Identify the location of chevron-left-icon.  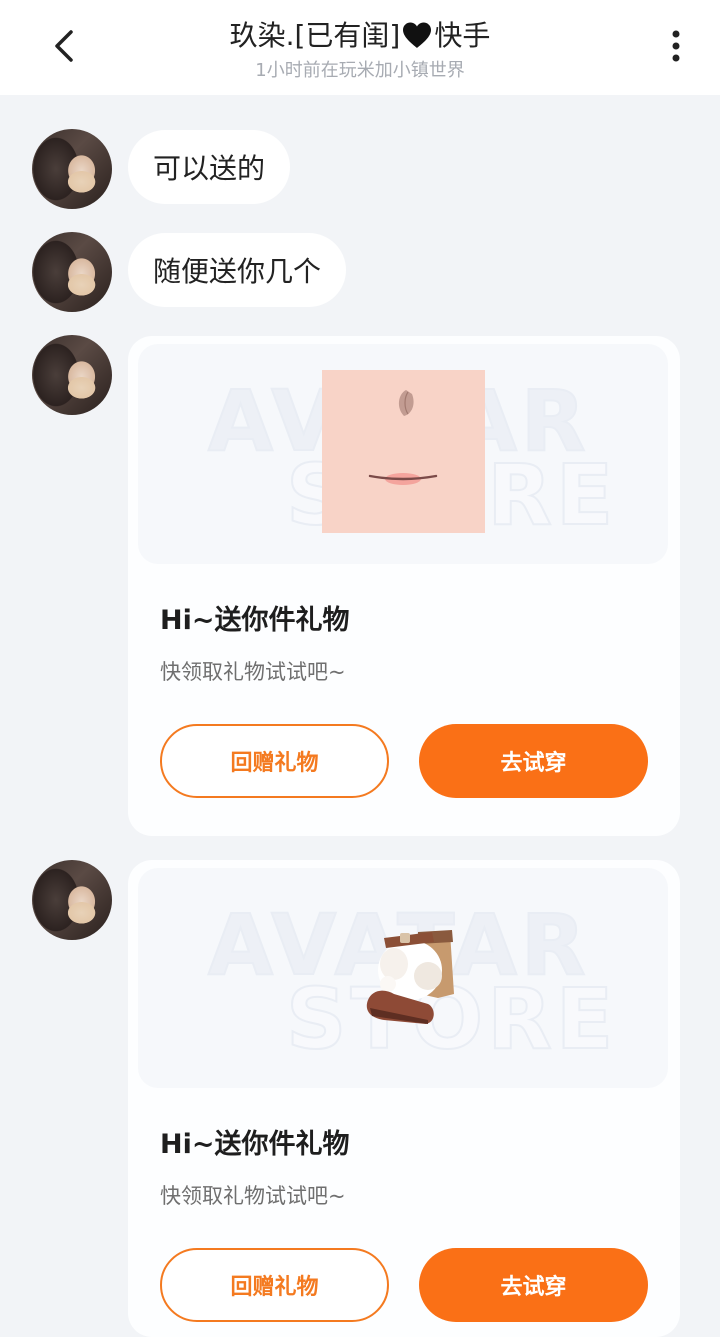
(64, 46).